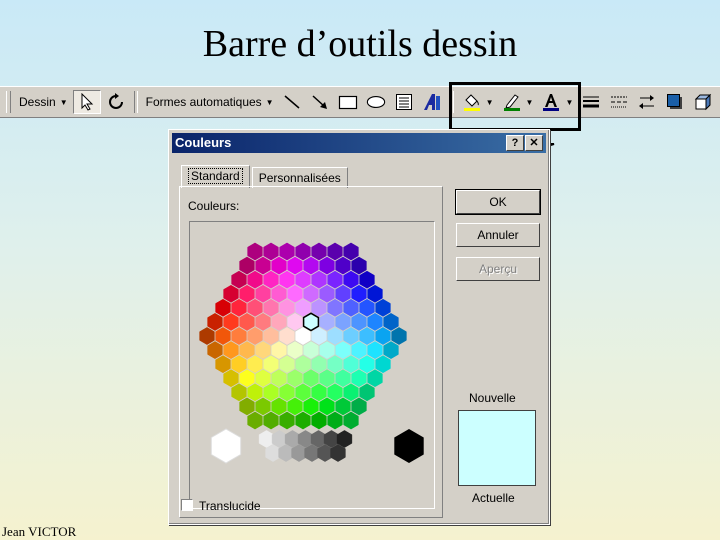 The height and width of the screenshot is (540, 720). I want to click on ellipse-tool-button, so click(376, 102).